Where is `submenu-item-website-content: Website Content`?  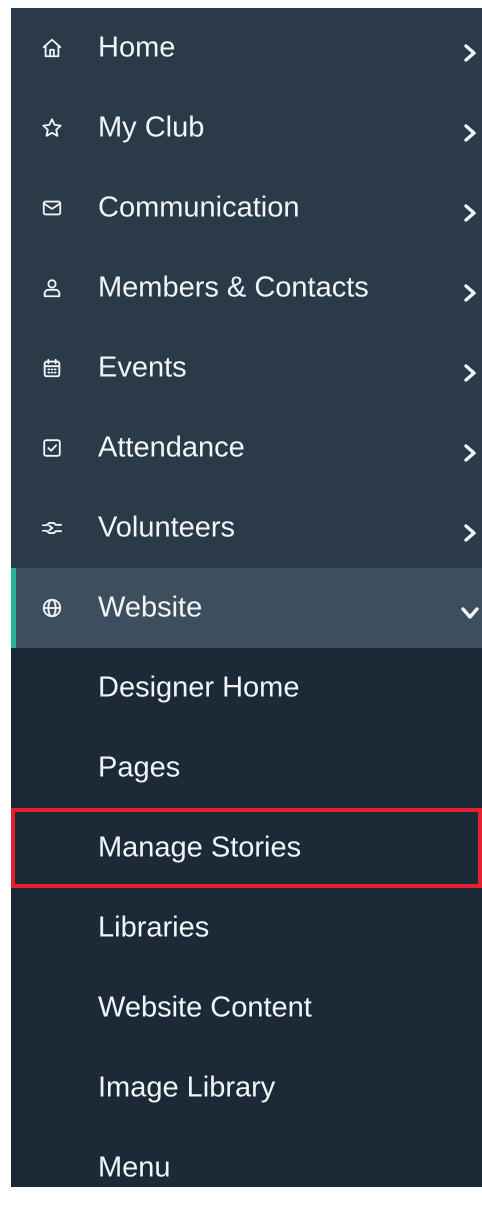 submenu-item-website-content: Website Content is located at coordinates (246, 1008).